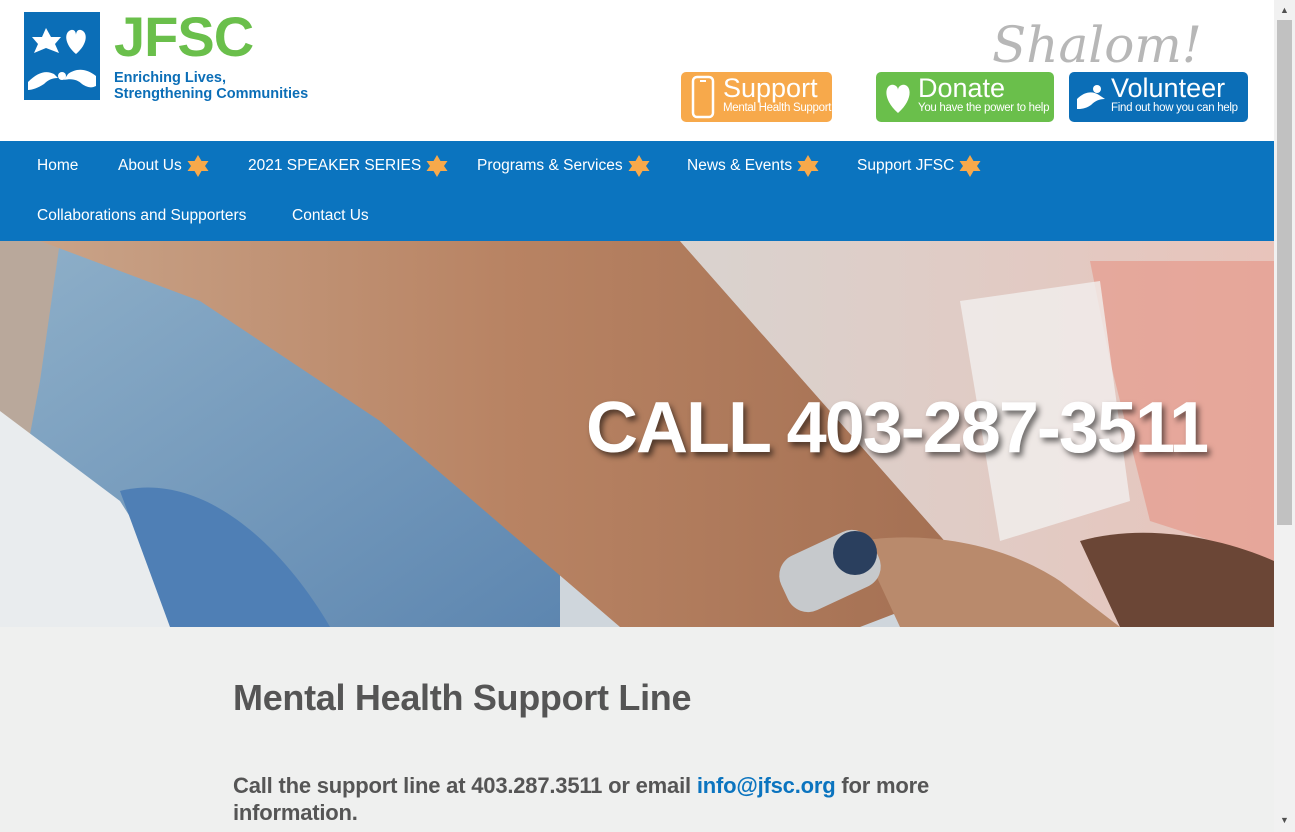 Image resolution: width=1295 pixels, height=832 pixels. I want to click on nav-item-label: Collaborations and Supporters, so click(142, 215).